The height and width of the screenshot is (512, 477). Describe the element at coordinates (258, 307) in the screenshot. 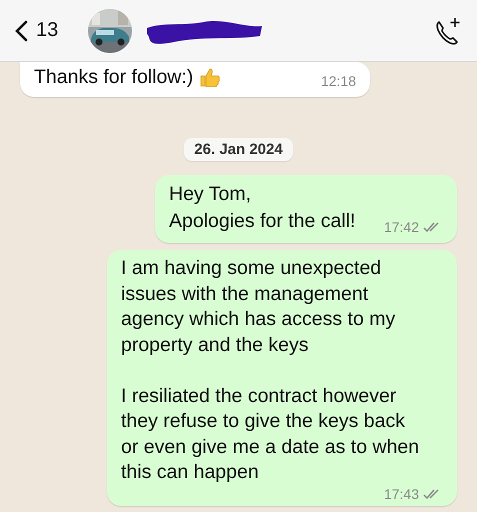

I see `message-text: I am having some unexpected issues with the management agency which has access to my property and the keys` at that location.